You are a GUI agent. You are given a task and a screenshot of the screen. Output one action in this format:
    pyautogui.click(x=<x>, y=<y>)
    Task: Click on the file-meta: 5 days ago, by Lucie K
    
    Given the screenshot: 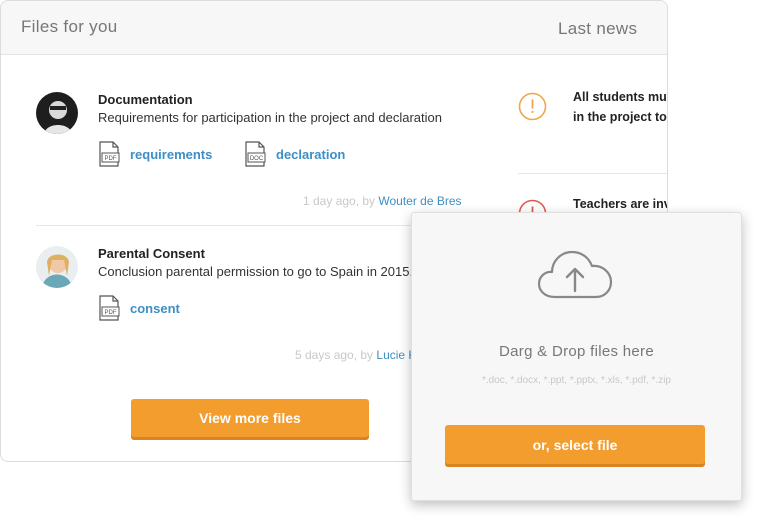 What is the action you would take?
    pyautogui.click(x=355, y=355)
    